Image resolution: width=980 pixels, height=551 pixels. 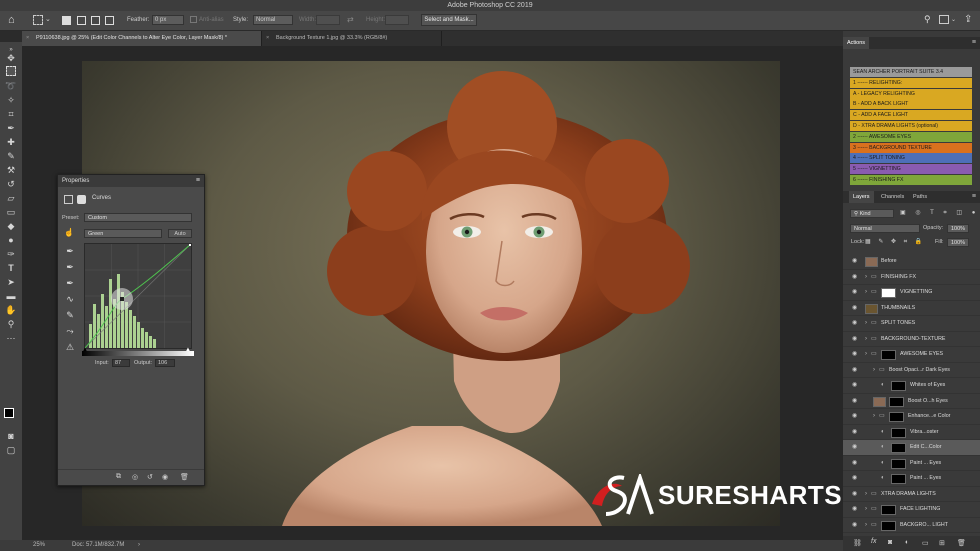 I want to click on action-item: 6 ------ FINISHING FX, so click(x=911, y=180).